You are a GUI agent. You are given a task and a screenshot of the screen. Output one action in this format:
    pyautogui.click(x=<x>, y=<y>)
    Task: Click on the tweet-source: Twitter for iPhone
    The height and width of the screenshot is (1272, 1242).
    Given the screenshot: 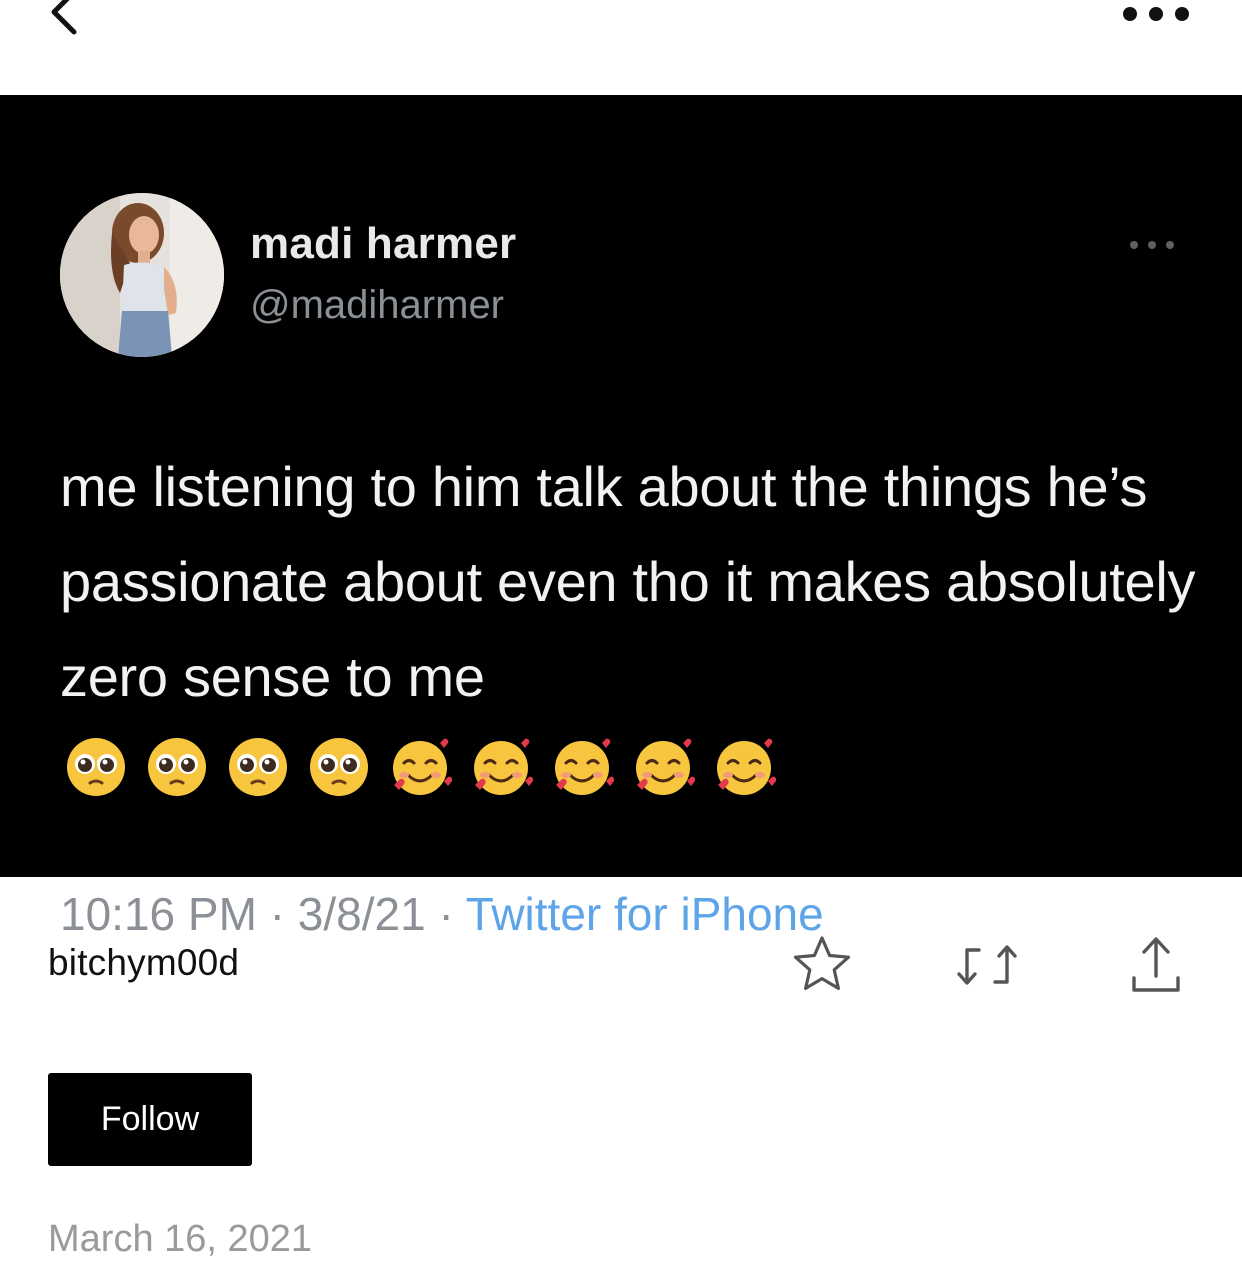 What is the action you would take?
    pyautogui.click(x=644, y=914)
    